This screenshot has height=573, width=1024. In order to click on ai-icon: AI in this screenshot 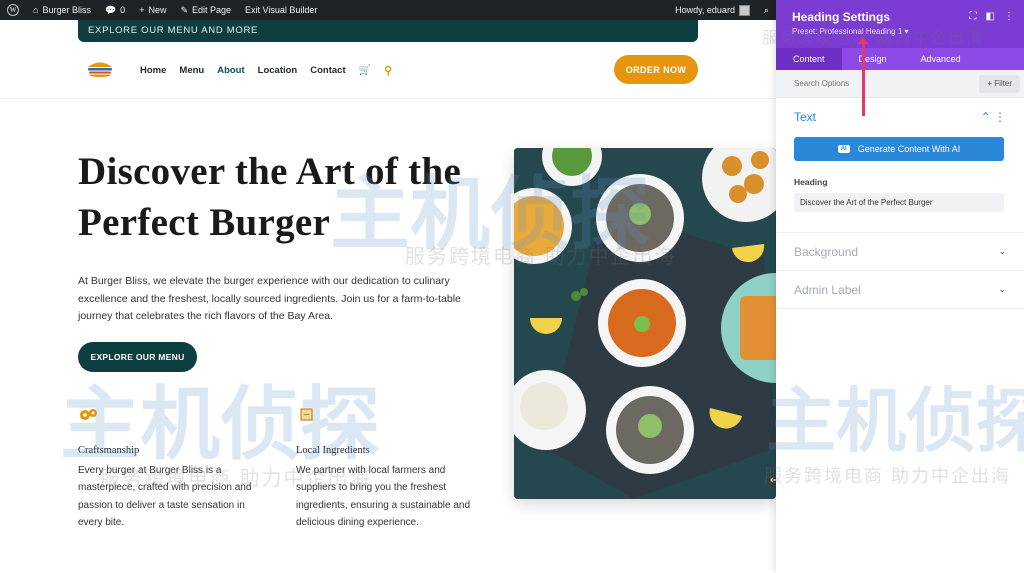, I will do `click(843, 149)`.